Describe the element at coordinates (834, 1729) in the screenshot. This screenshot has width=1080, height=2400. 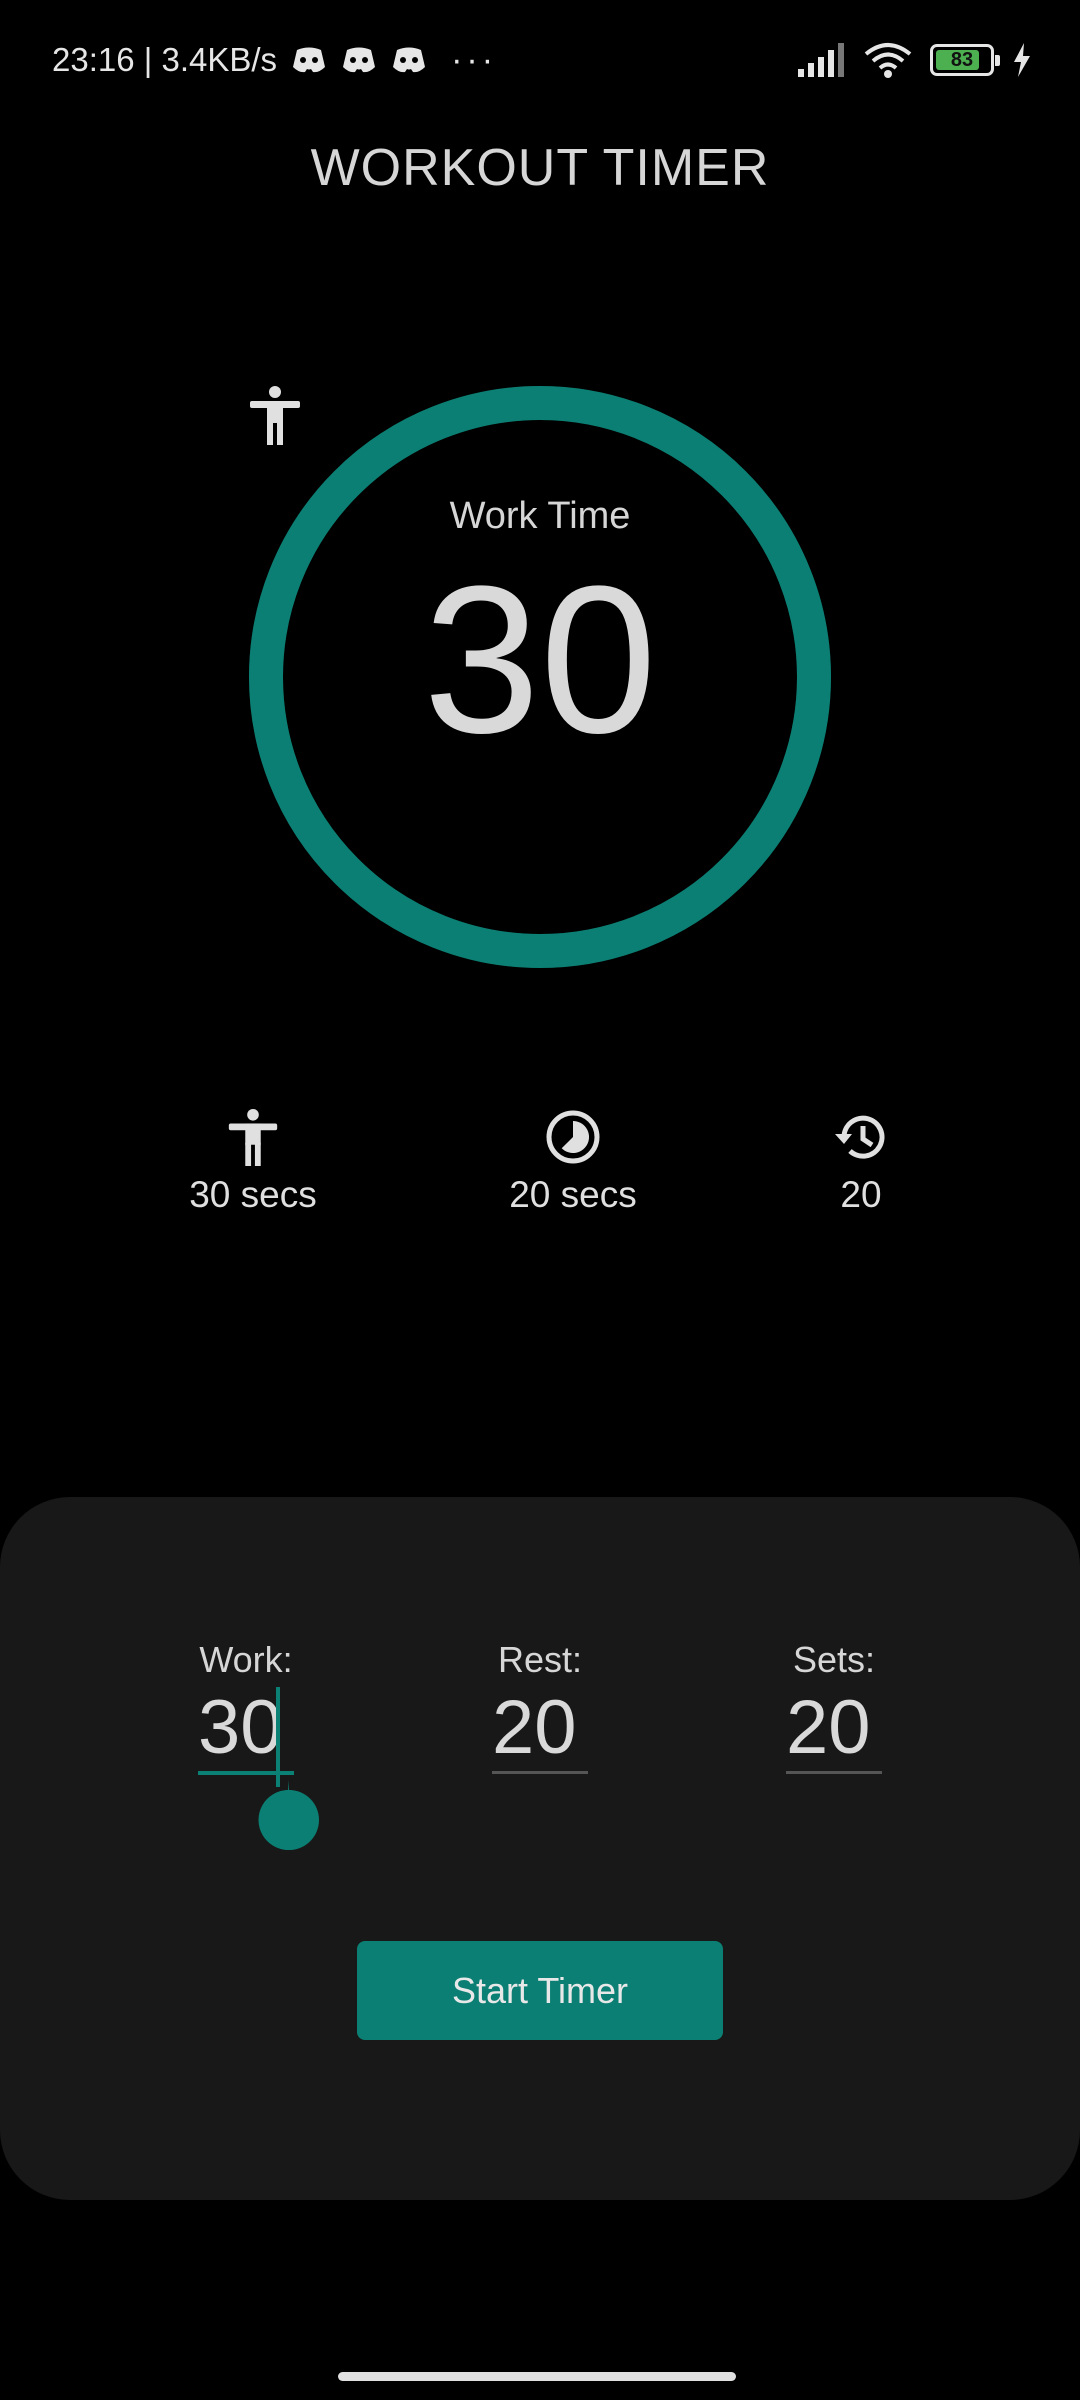
I see `sets-input: 20` at that location.